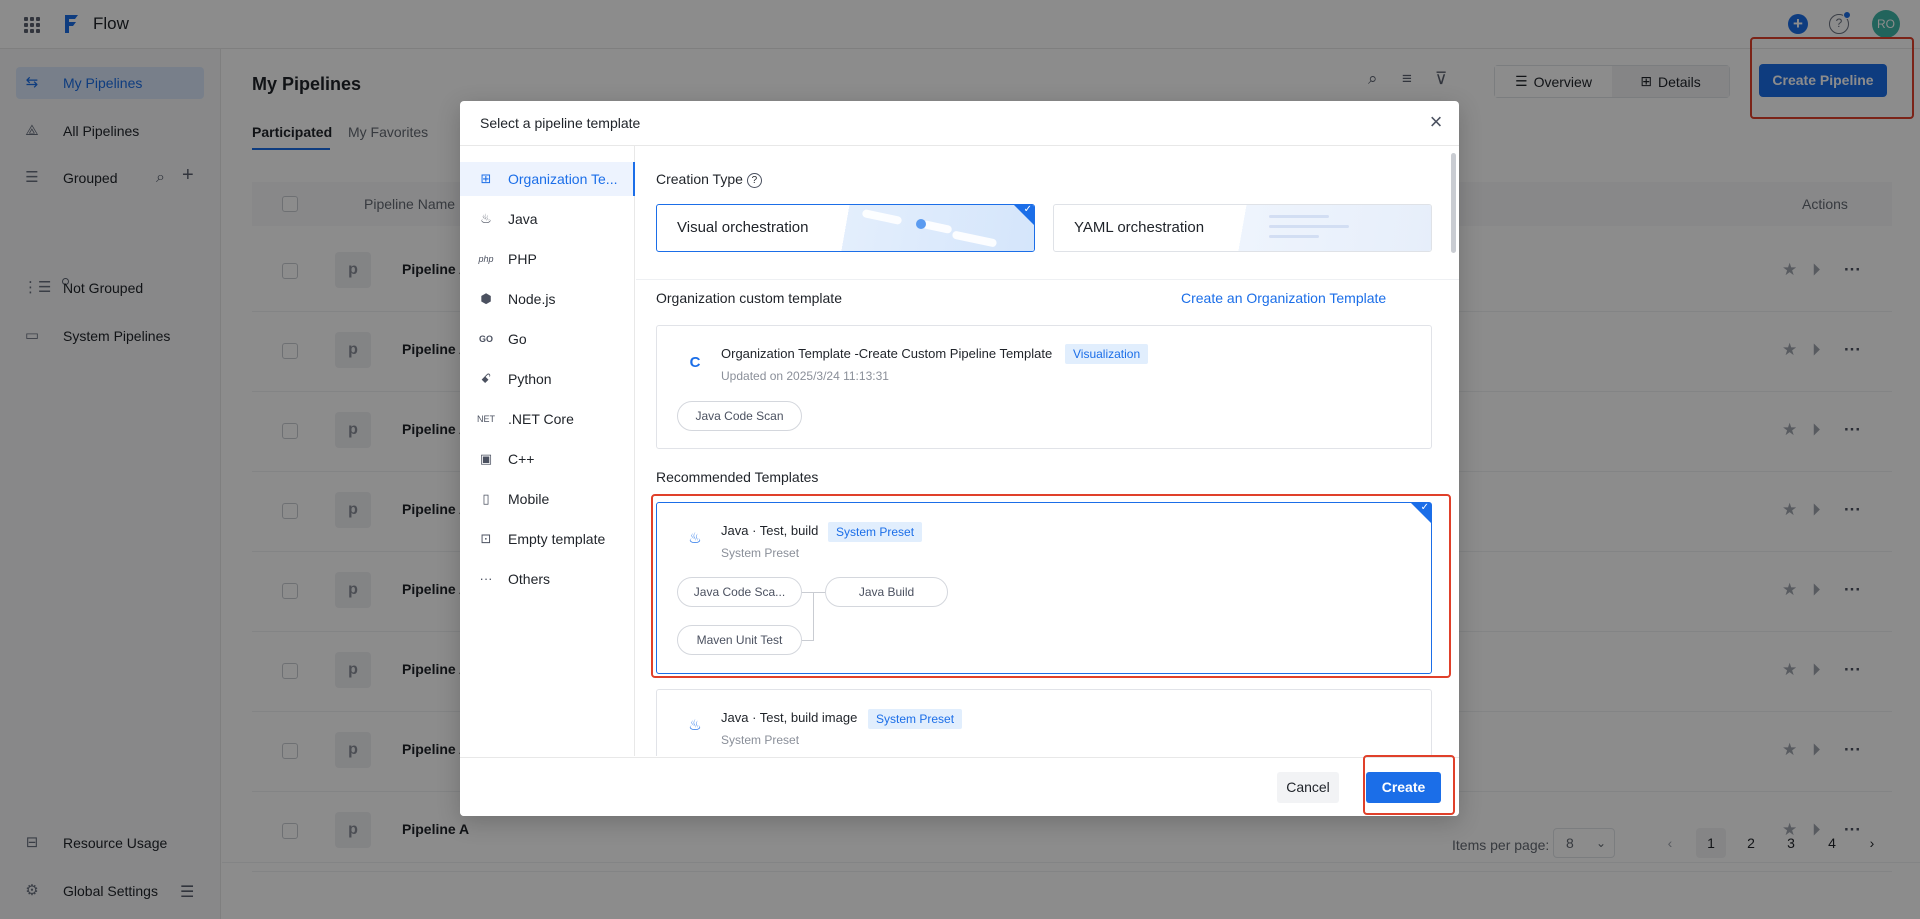  Describe the element at coordinates (933, 228) in the screenshot. I see `visual-orchestration-illustration` at that location.